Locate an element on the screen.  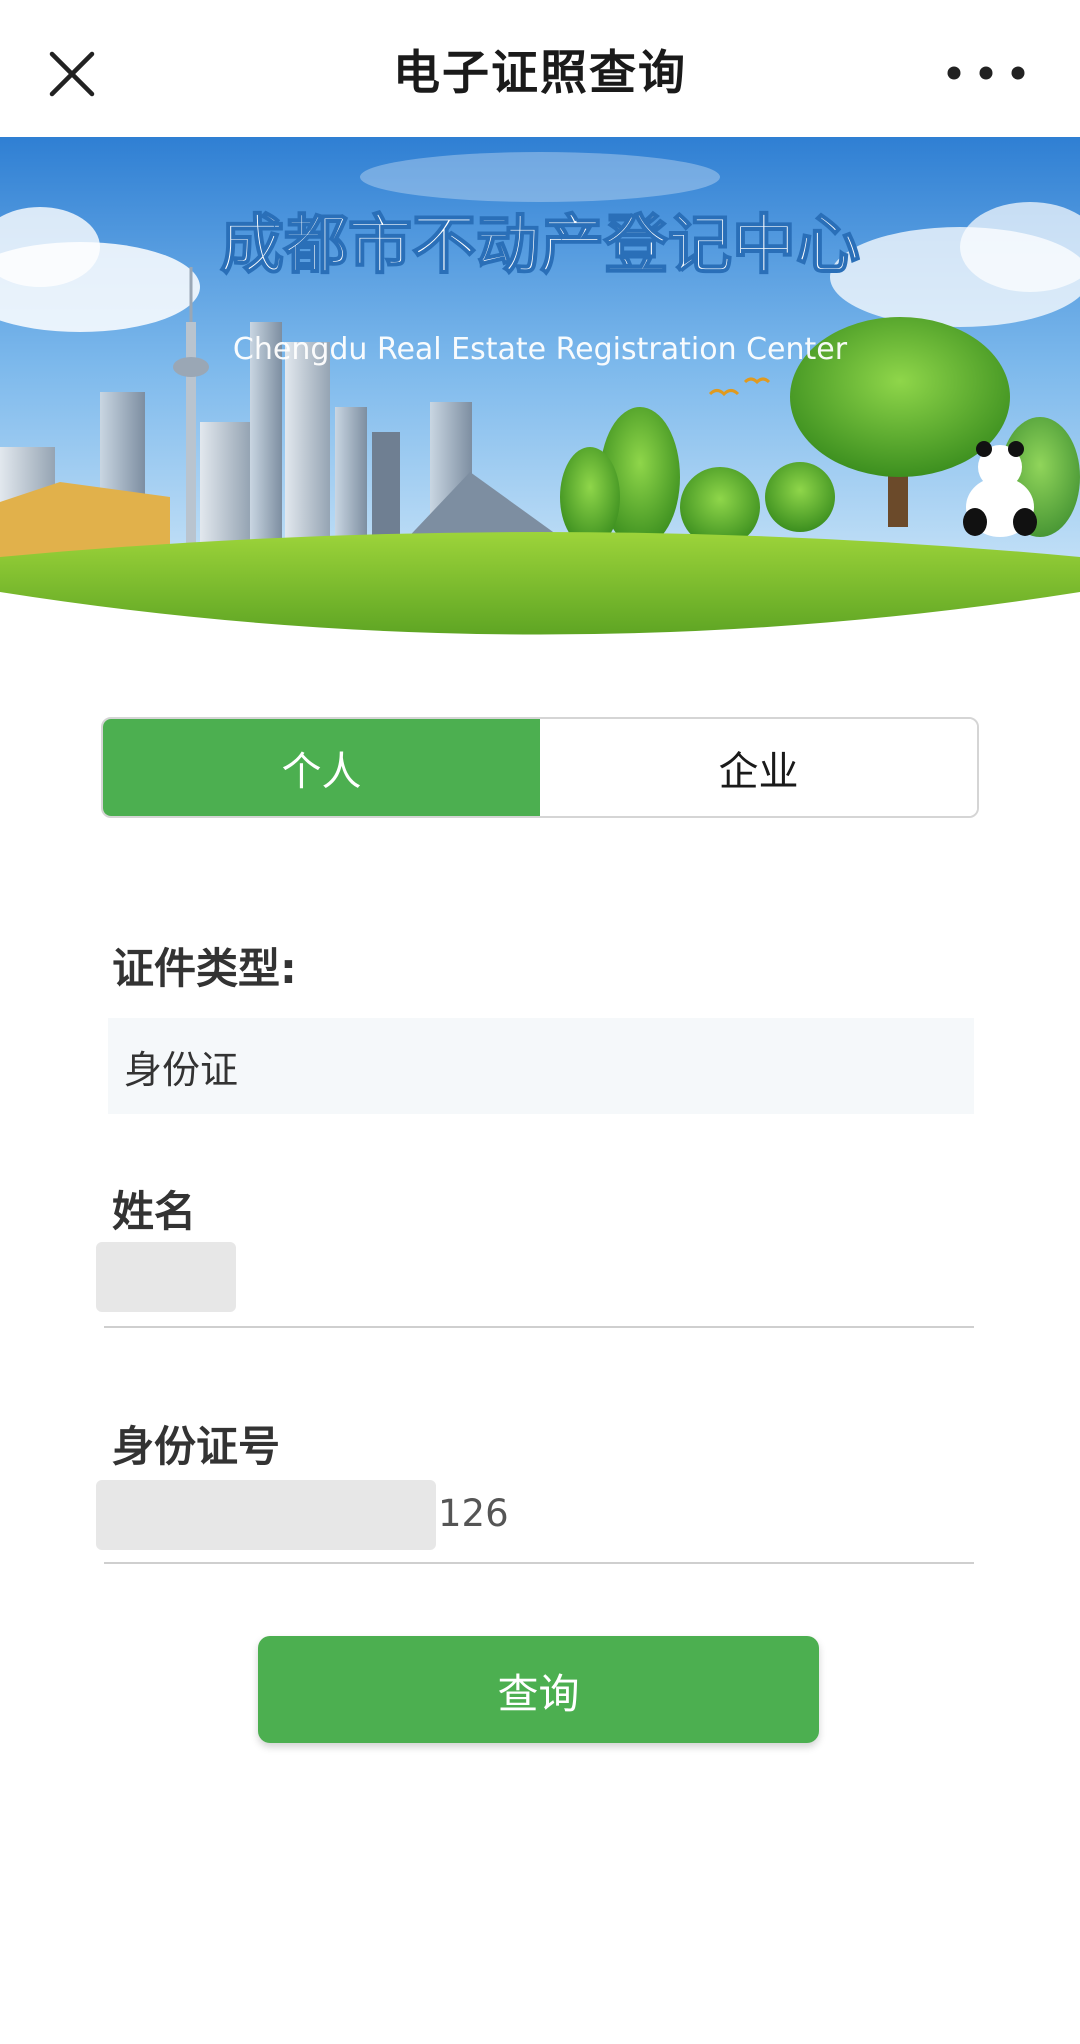
more-horizontal-icon is located at coordinates (986, 73).